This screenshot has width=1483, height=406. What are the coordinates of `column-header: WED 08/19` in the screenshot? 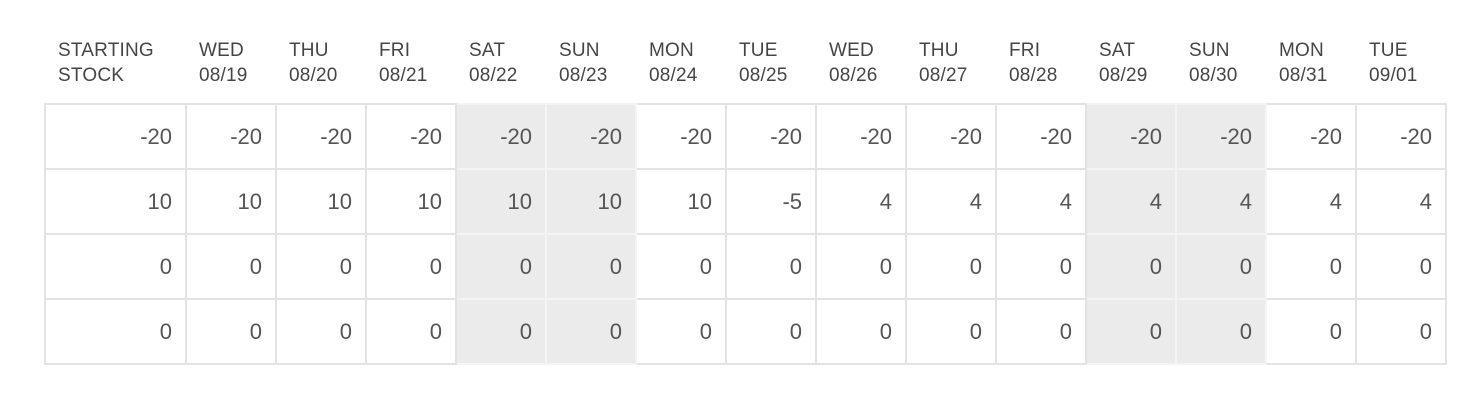 It's located at (230, 68).